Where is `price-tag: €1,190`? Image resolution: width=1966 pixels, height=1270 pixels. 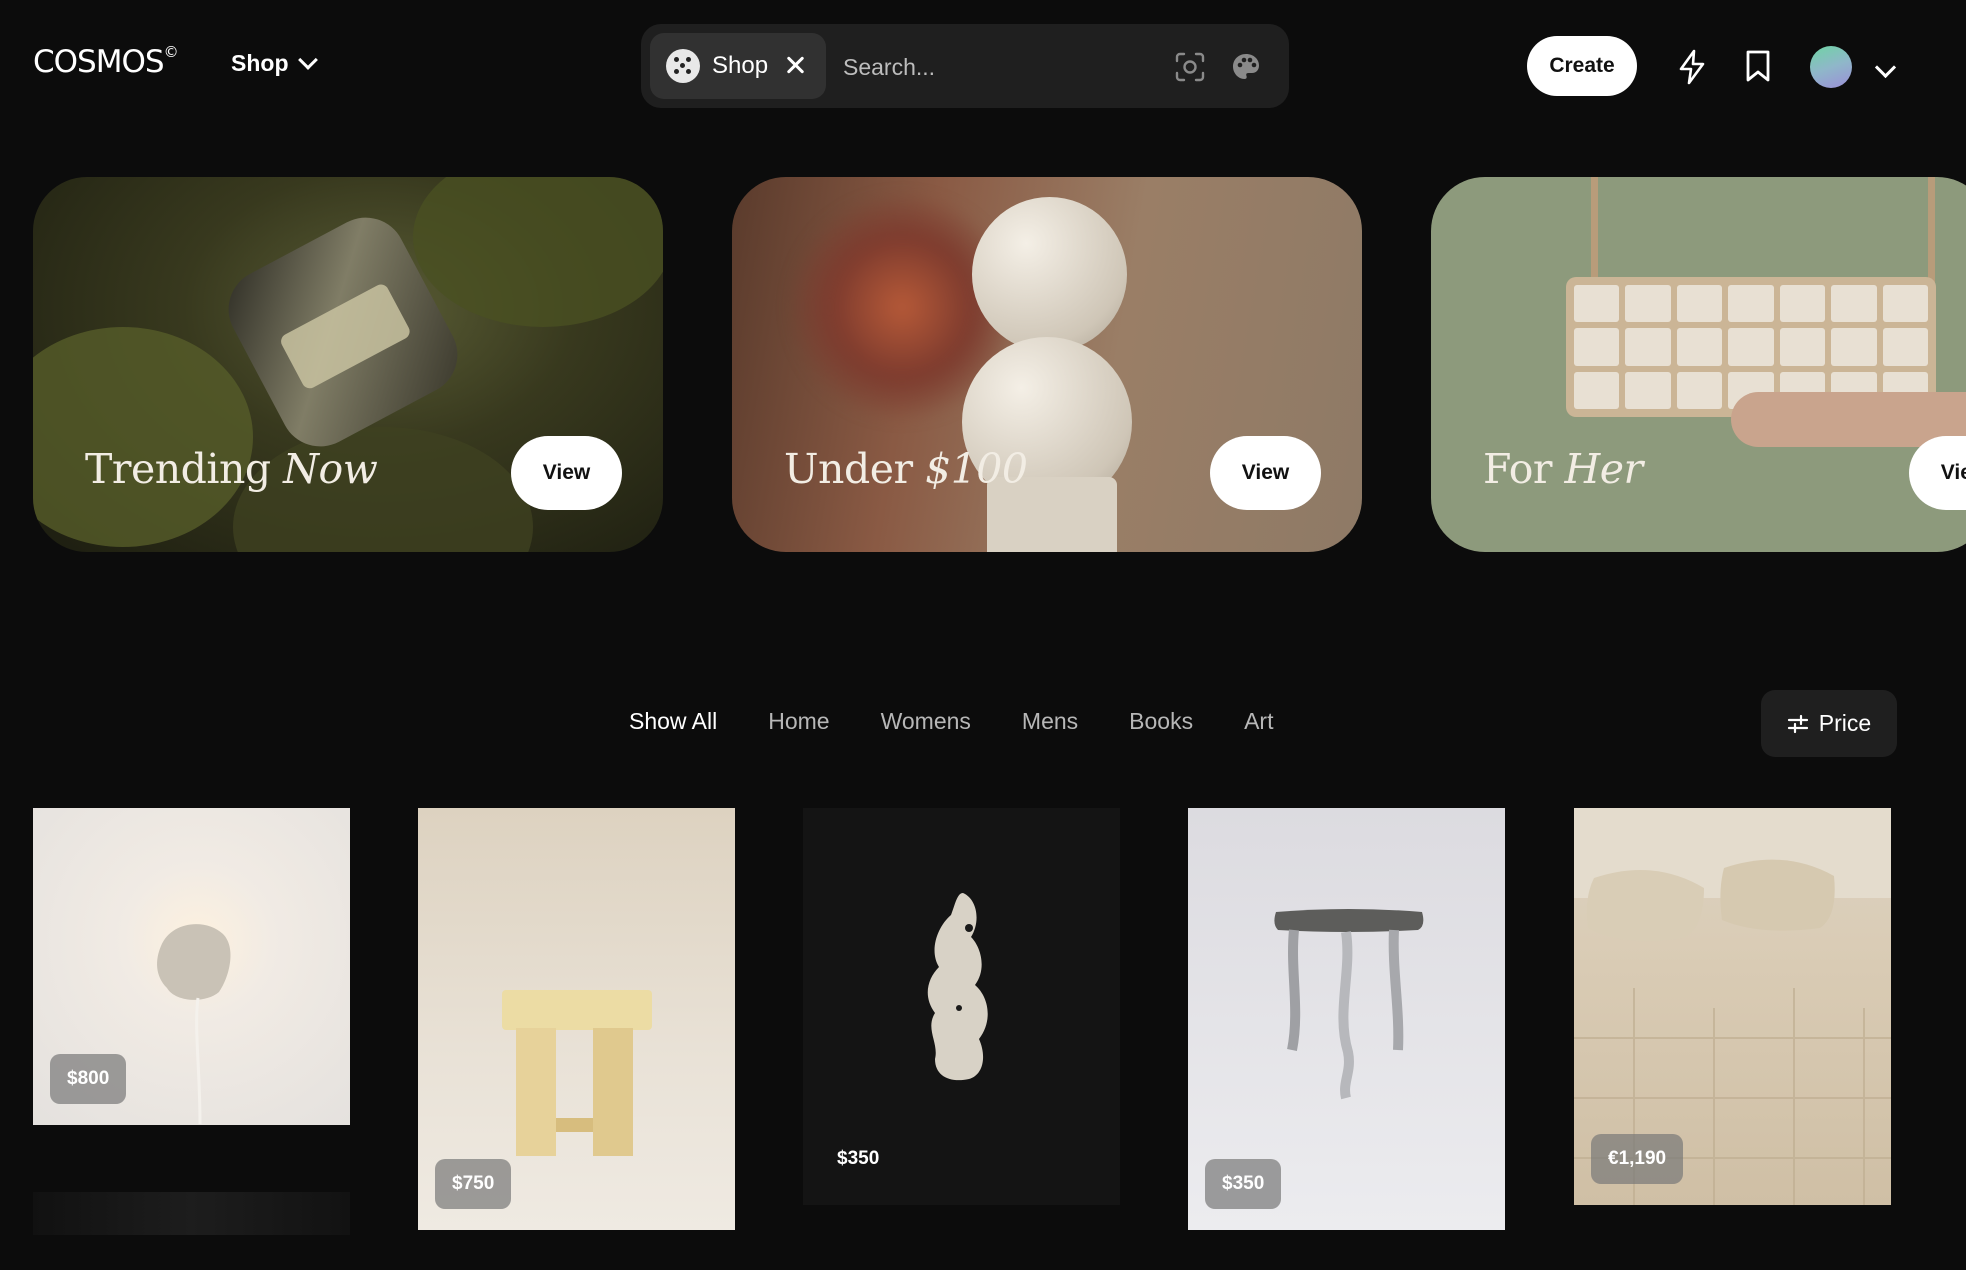
price-tag: €1,190 is located at coordinates (1637, 1159).